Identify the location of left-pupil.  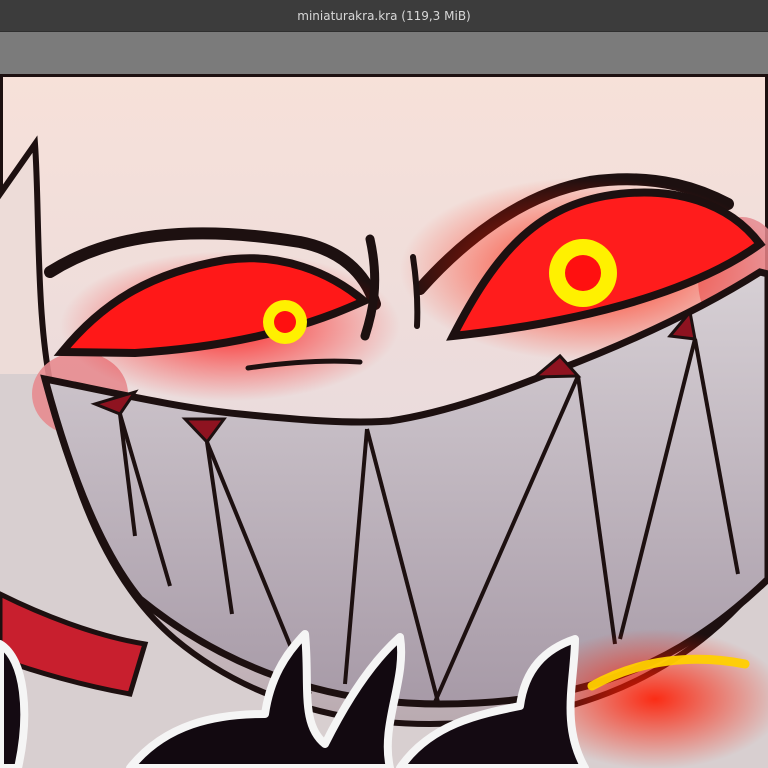
(285, 322).